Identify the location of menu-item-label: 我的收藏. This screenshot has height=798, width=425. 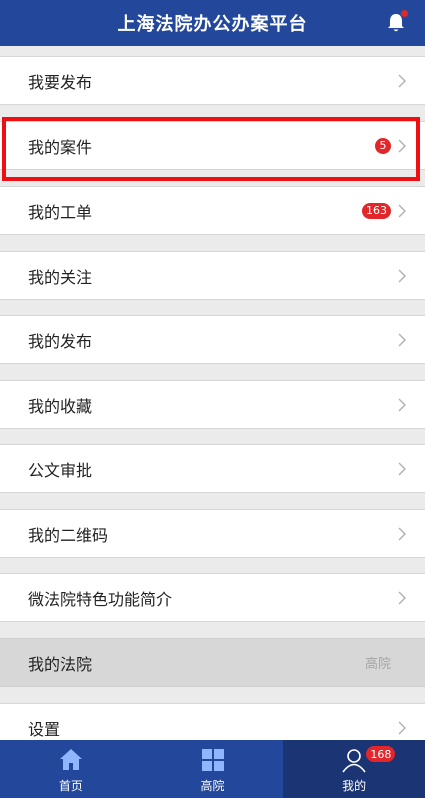
(60, 406).